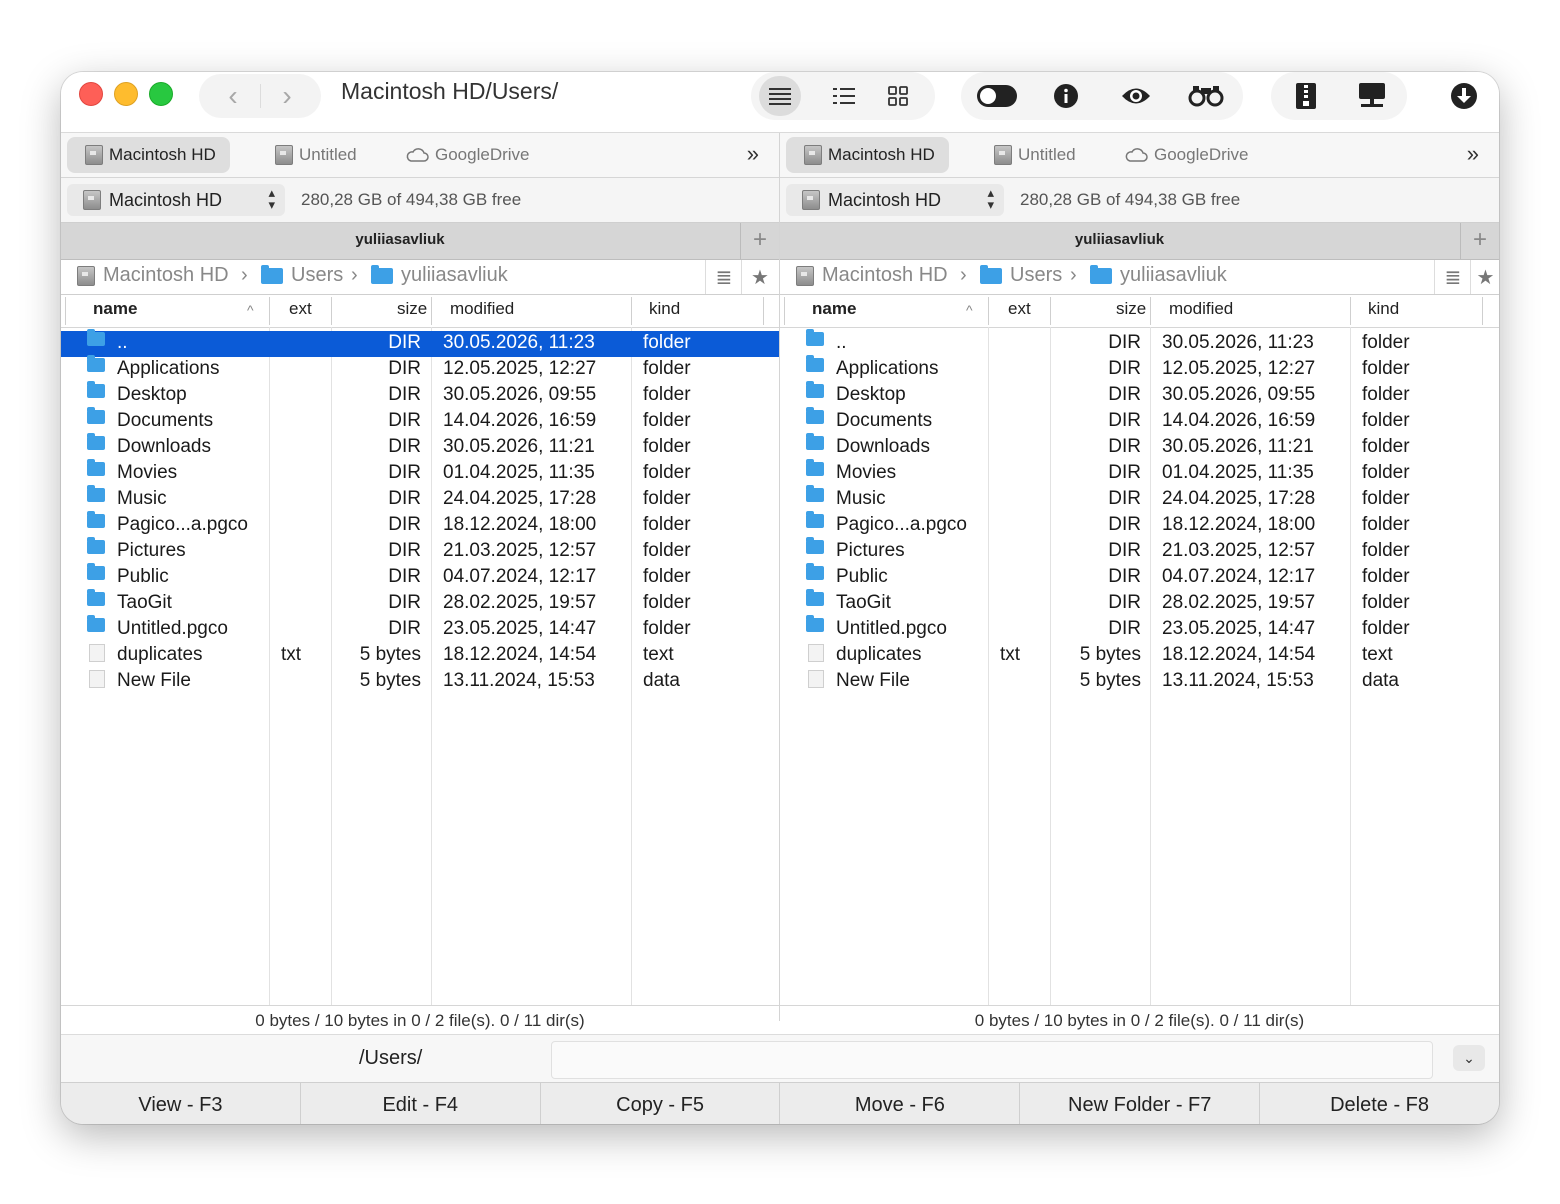  I want to click on new-folder-f7-button: New Folder - F7, so click(1140, 1103).